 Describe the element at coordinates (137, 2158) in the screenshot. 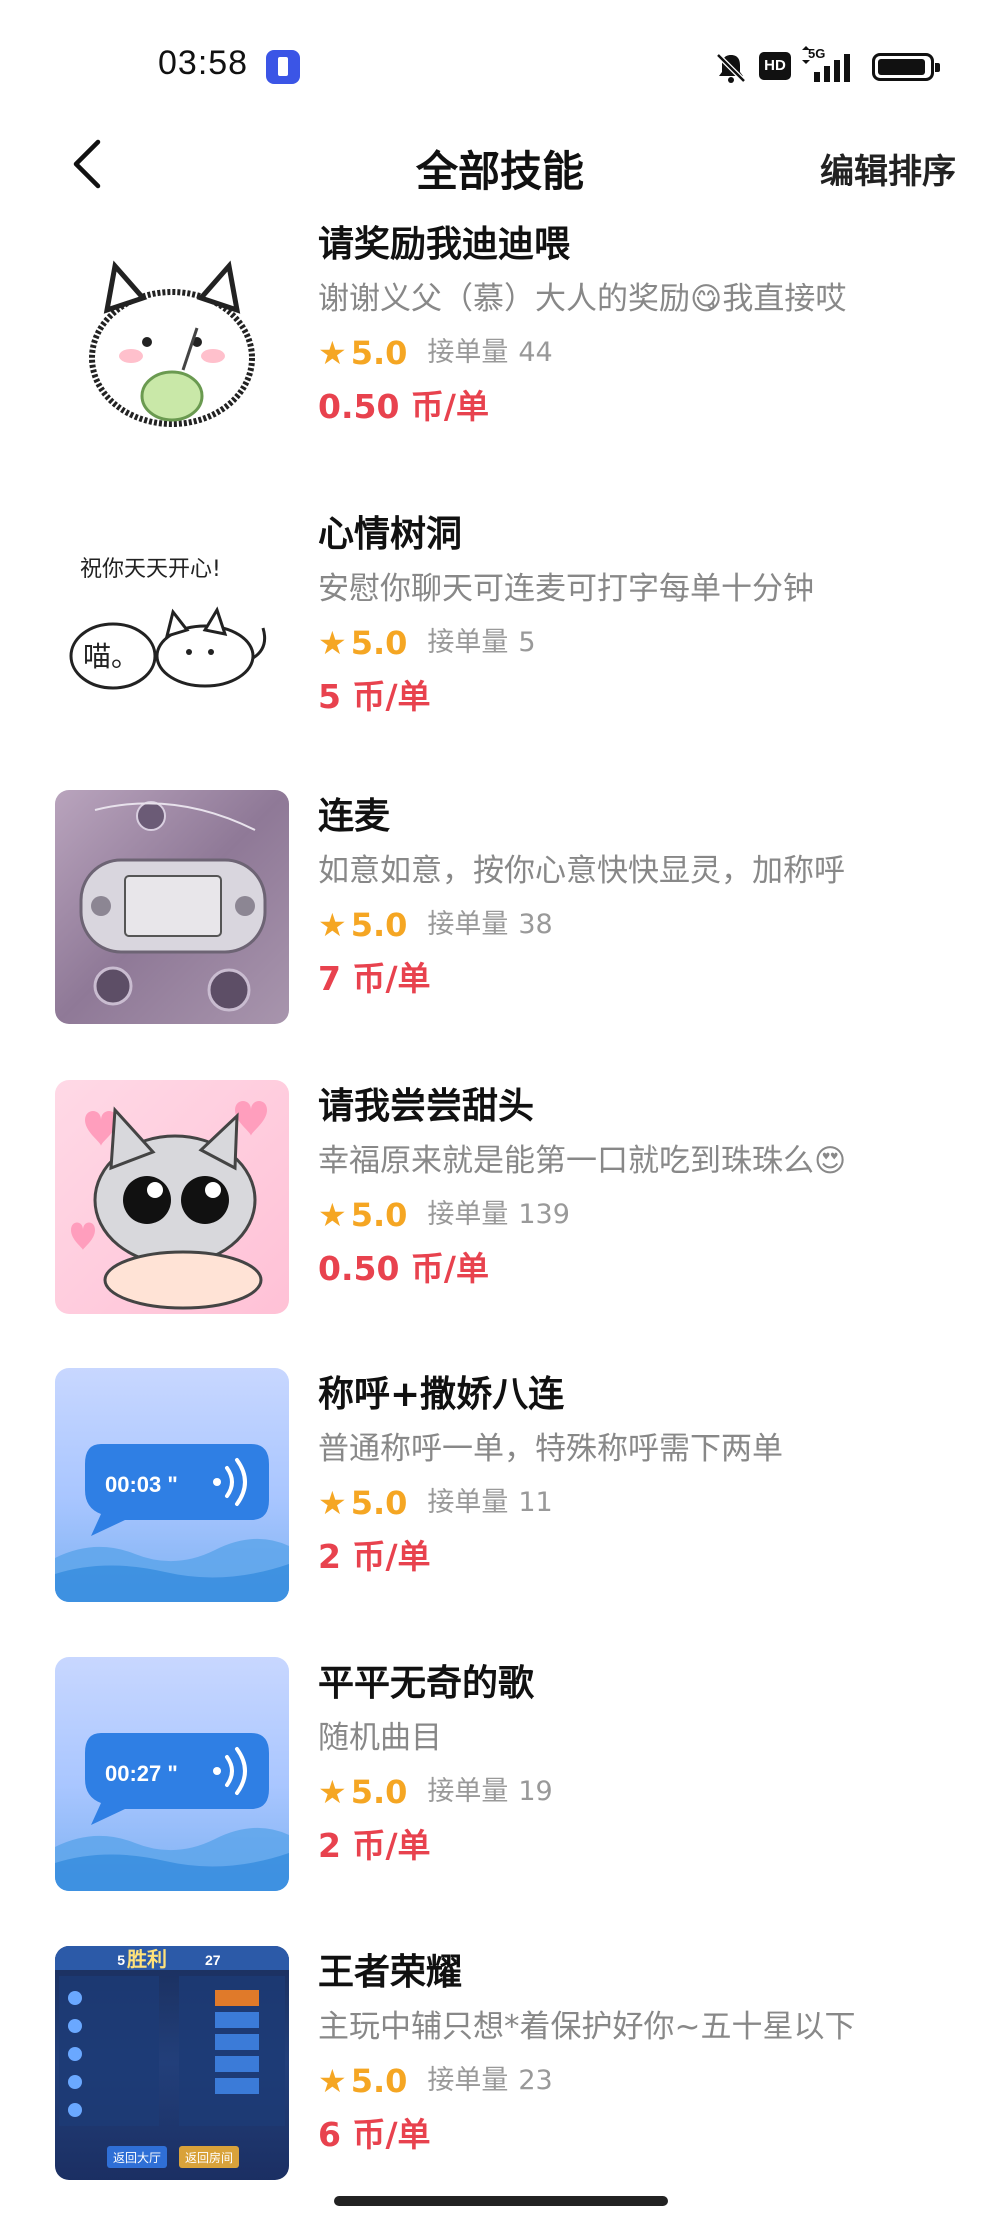

I see `game-btn-lobby: 返回大厅` at that location.